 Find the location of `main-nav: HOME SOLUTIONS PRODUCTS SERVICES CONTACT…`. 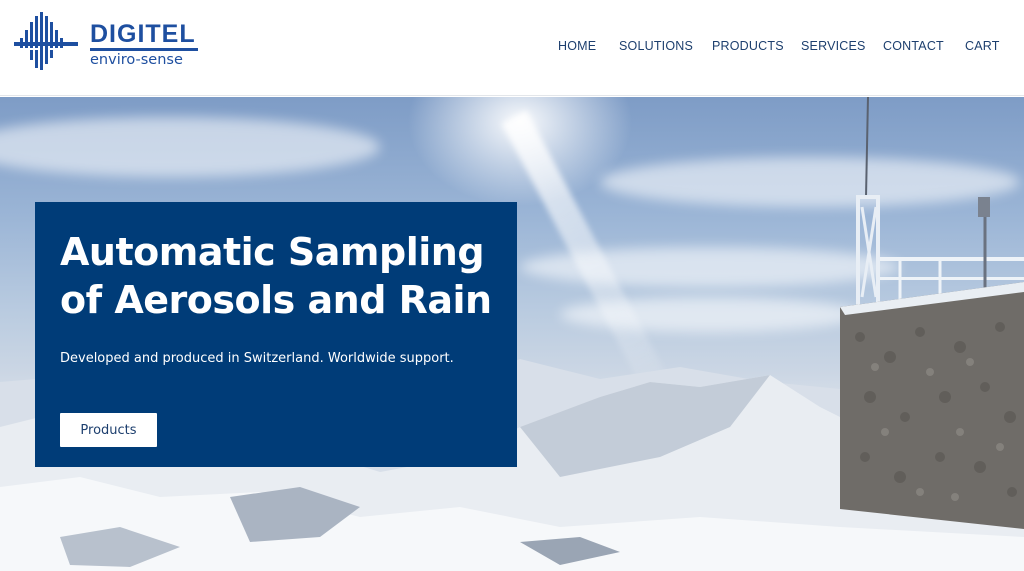

main-nav: HOME SOLUTIONS PRODUCTS SERVICES CONTACT… is located at coordinates (512, 48).